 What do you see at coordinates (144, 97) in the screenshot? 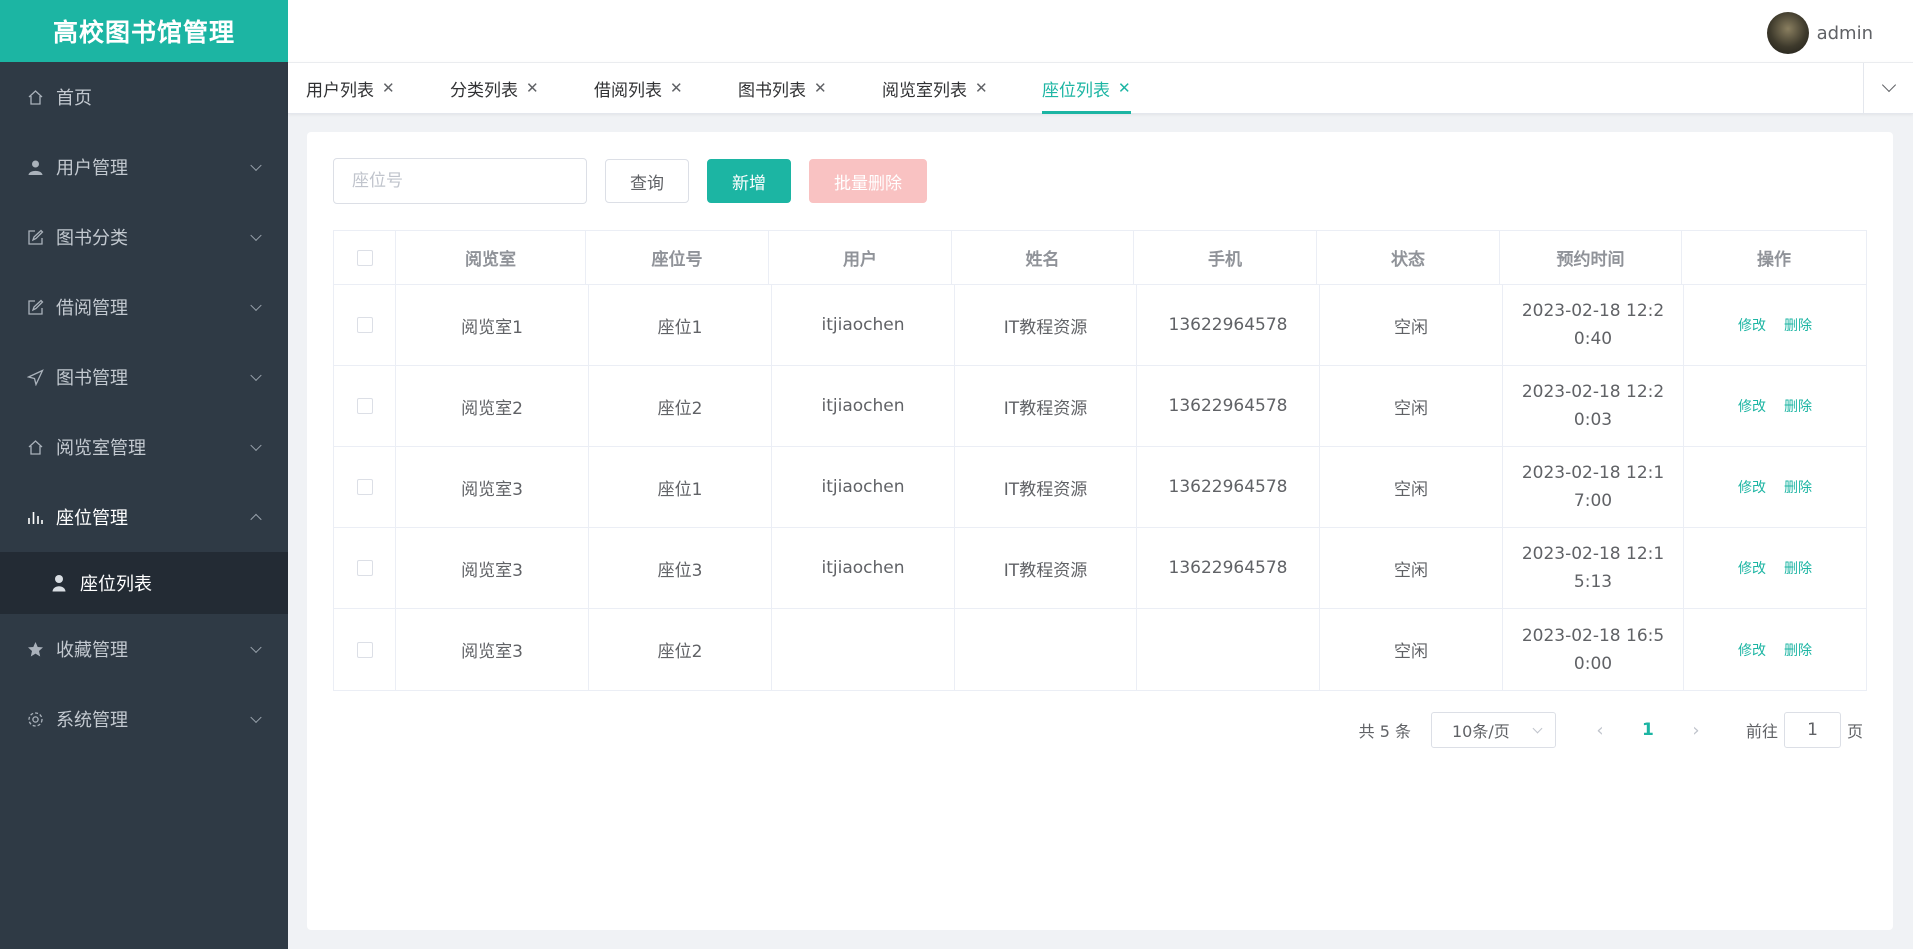
I see `sidebar-item-home: 首页` at bounding box center [144, 97].